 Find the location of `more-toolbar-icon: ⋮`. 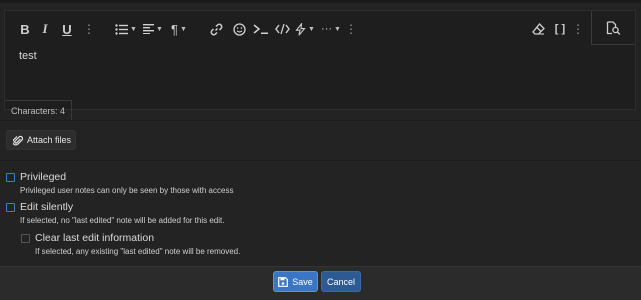

more-toolbar-icon: ⋮ is located at coordinates (351, 29).